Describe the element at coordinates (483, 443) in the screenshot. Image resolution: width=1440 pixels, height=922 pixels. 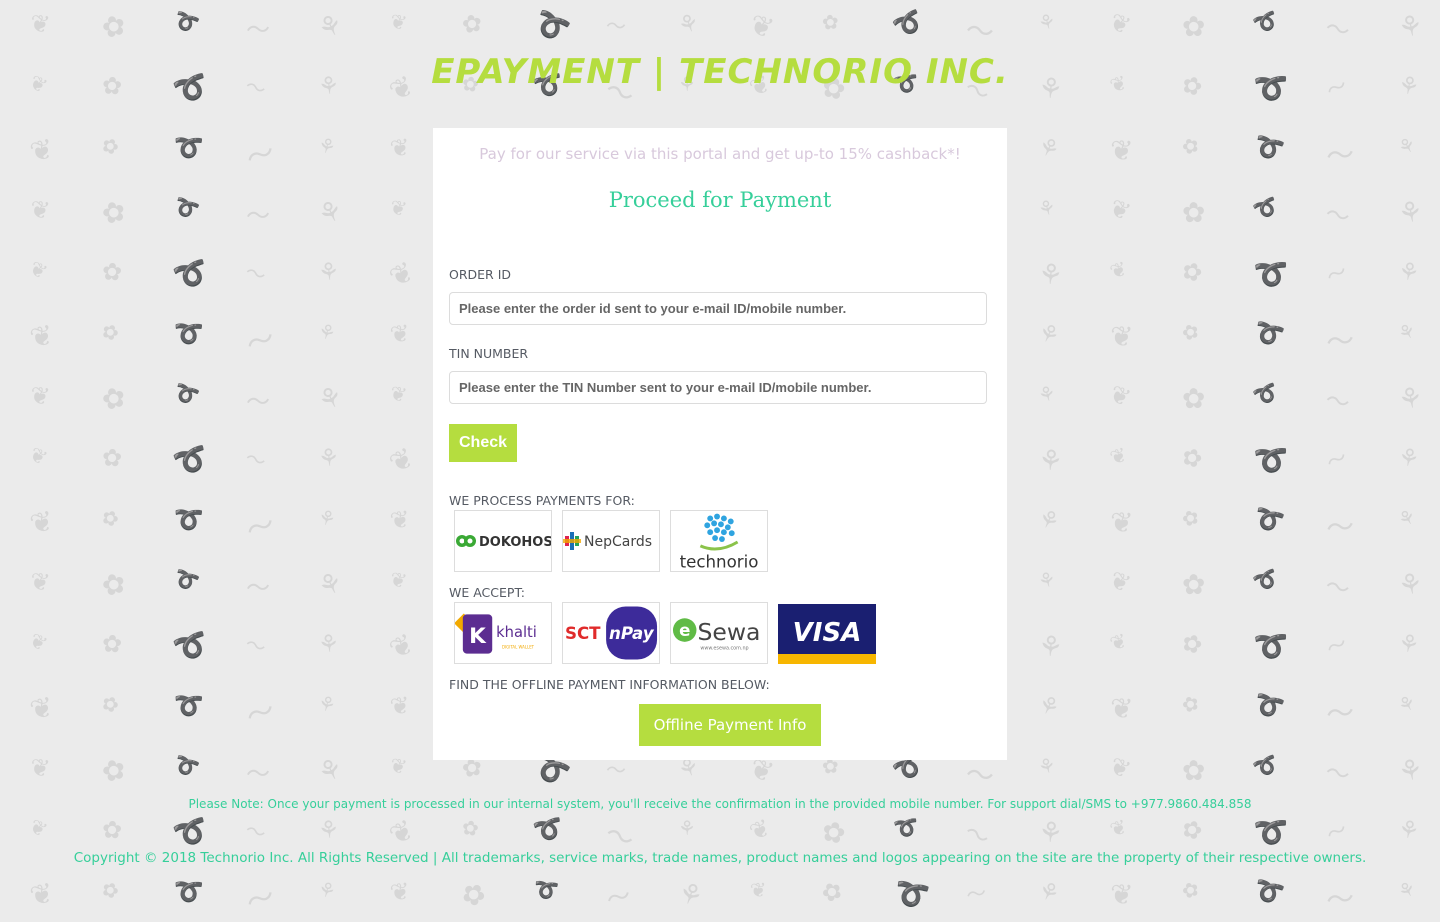
I see `check-button: Check` at that location.